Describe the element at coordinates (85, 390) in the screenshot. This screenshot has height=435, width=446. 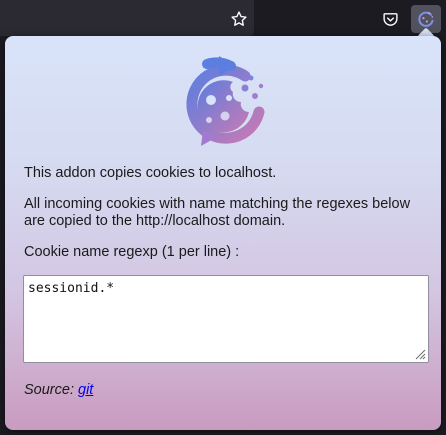
I see `git-link: git` at that location.